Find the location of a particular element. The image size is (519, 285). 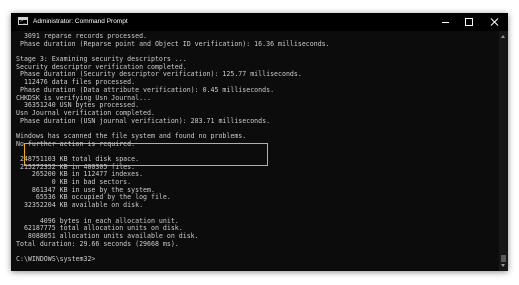

minimize-icon is located at coordinates (445, 22).